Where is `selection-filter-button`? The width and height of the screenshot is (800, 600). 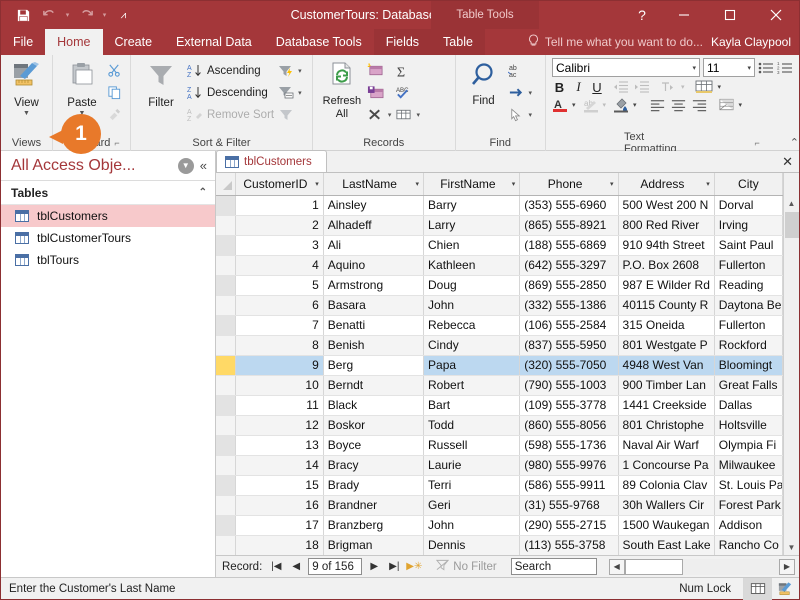
selection-filter-button is located at coordinates (290, 114).